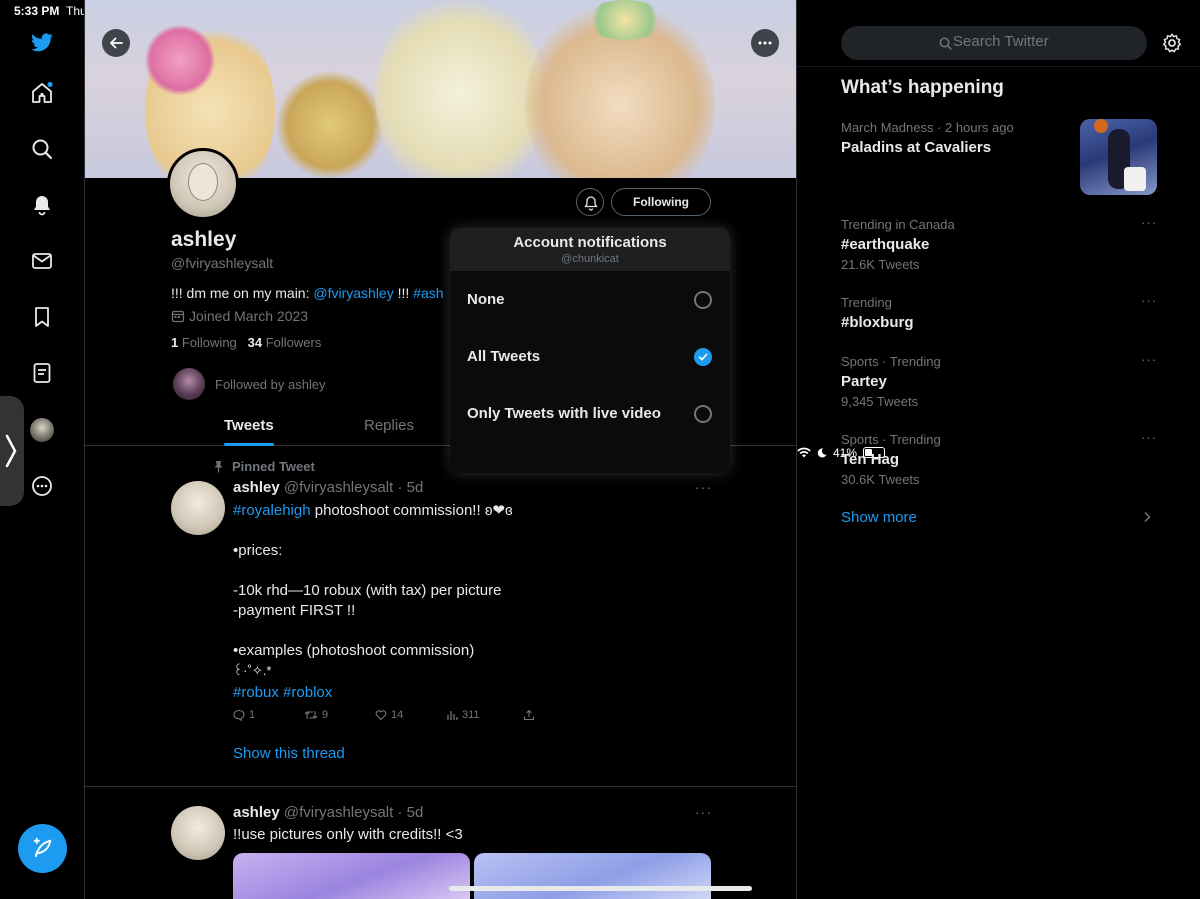 This screenshot has width=1200, height=899. What do you see at coordinates (242, 293) in the screenshot?
I see `bio-text: !!! dm me on my main:` at bounding box center [242, 293].